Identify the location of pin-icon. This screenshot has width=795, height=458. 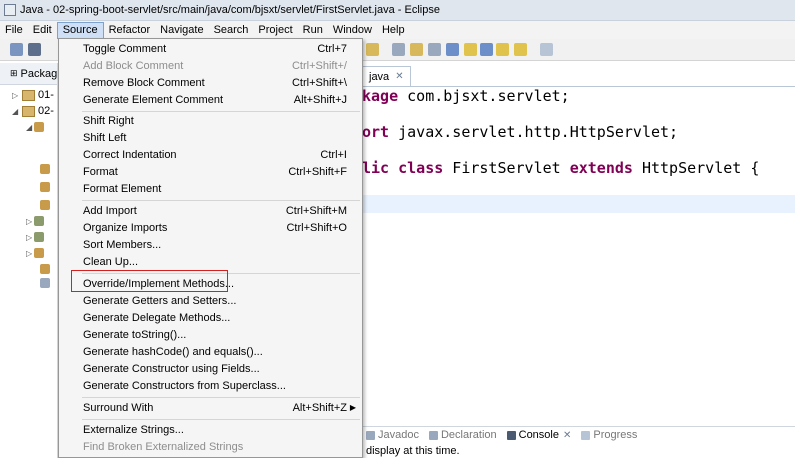
(546, 49).